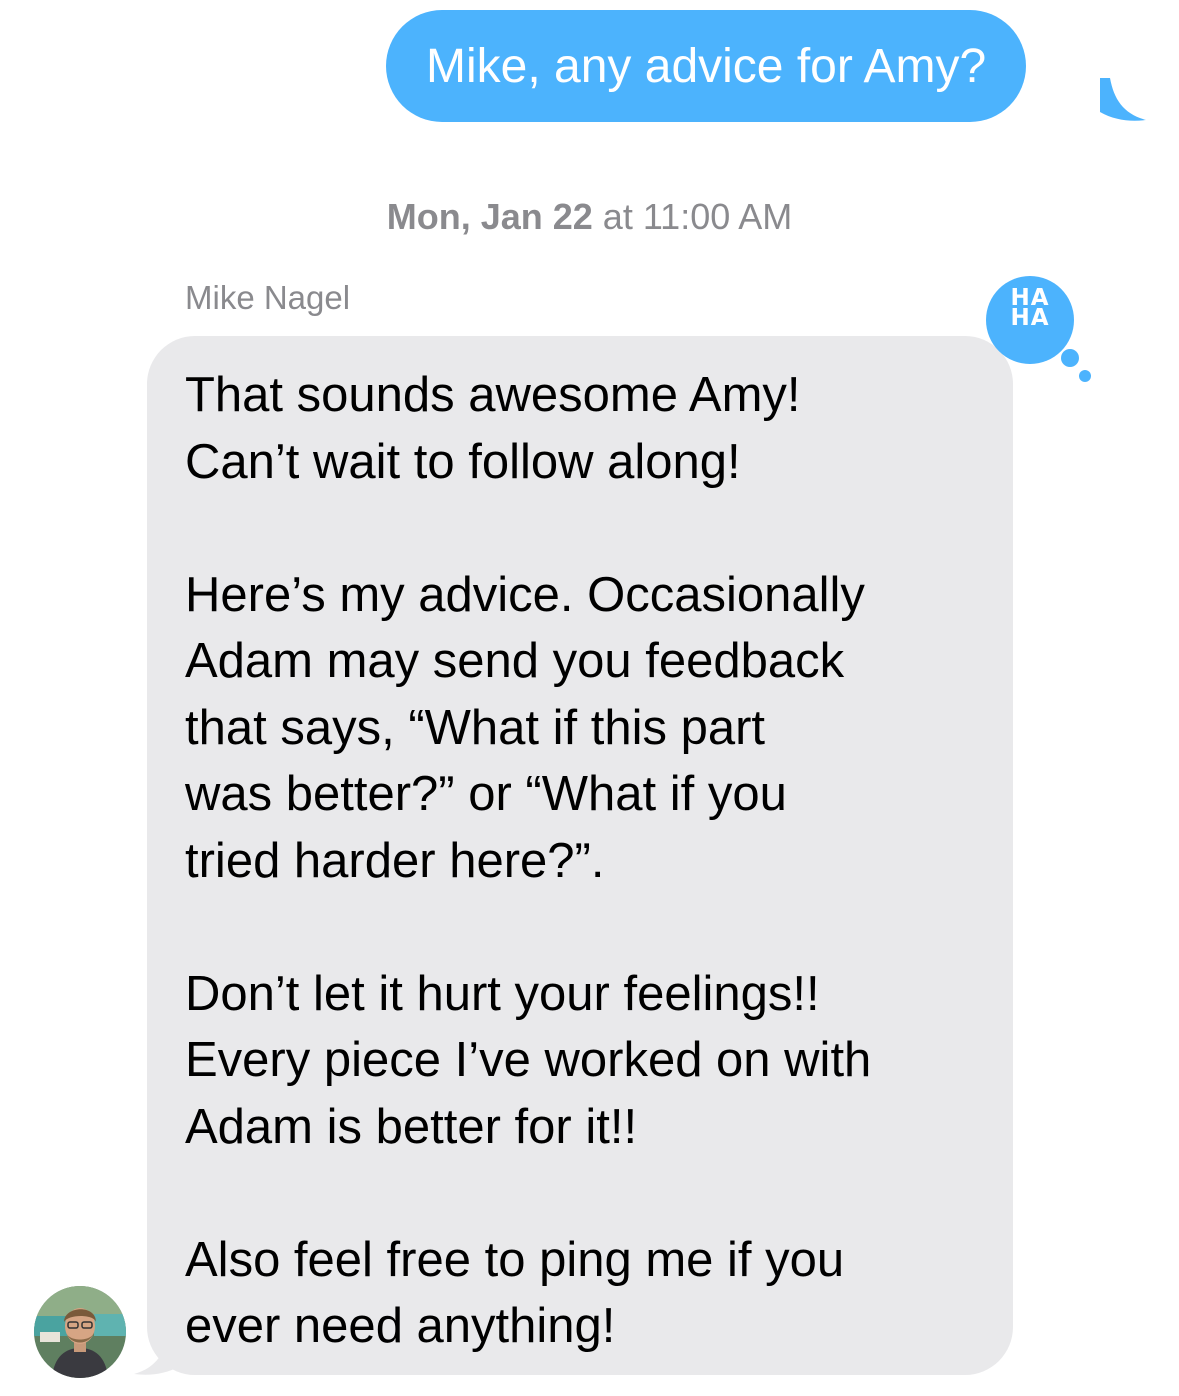 The image size is (1179, 1396). What do you see at coordinates (463, 461) in the screenshot?
I see `message-line: Can’t wait to follow along!` at bounding box center [463, 461].